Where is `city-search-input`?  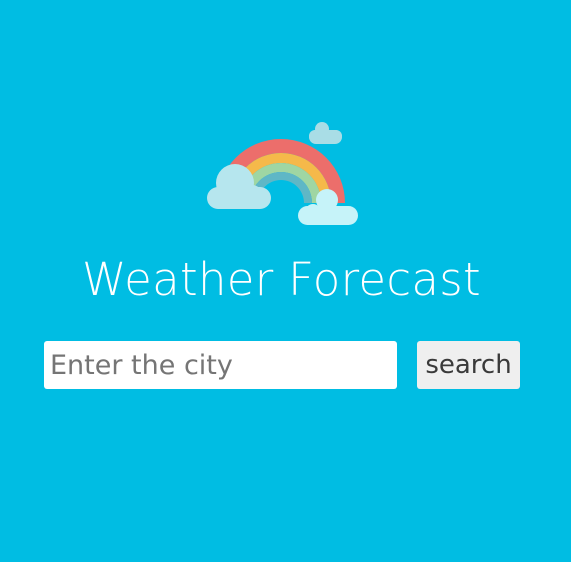
city-search-input is located at coordinates (220, 365).